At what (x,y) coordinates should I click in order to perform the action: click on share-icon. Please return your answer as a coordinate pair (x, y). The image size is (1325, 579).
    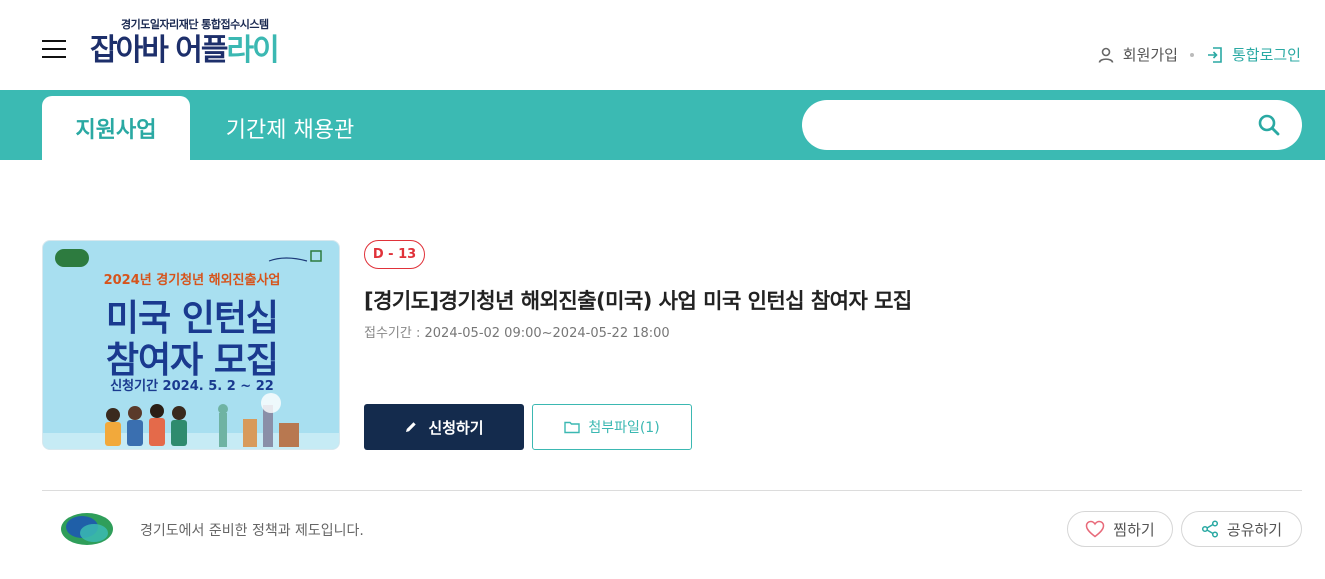
    Looking at the image, I should click on (1209, 529).